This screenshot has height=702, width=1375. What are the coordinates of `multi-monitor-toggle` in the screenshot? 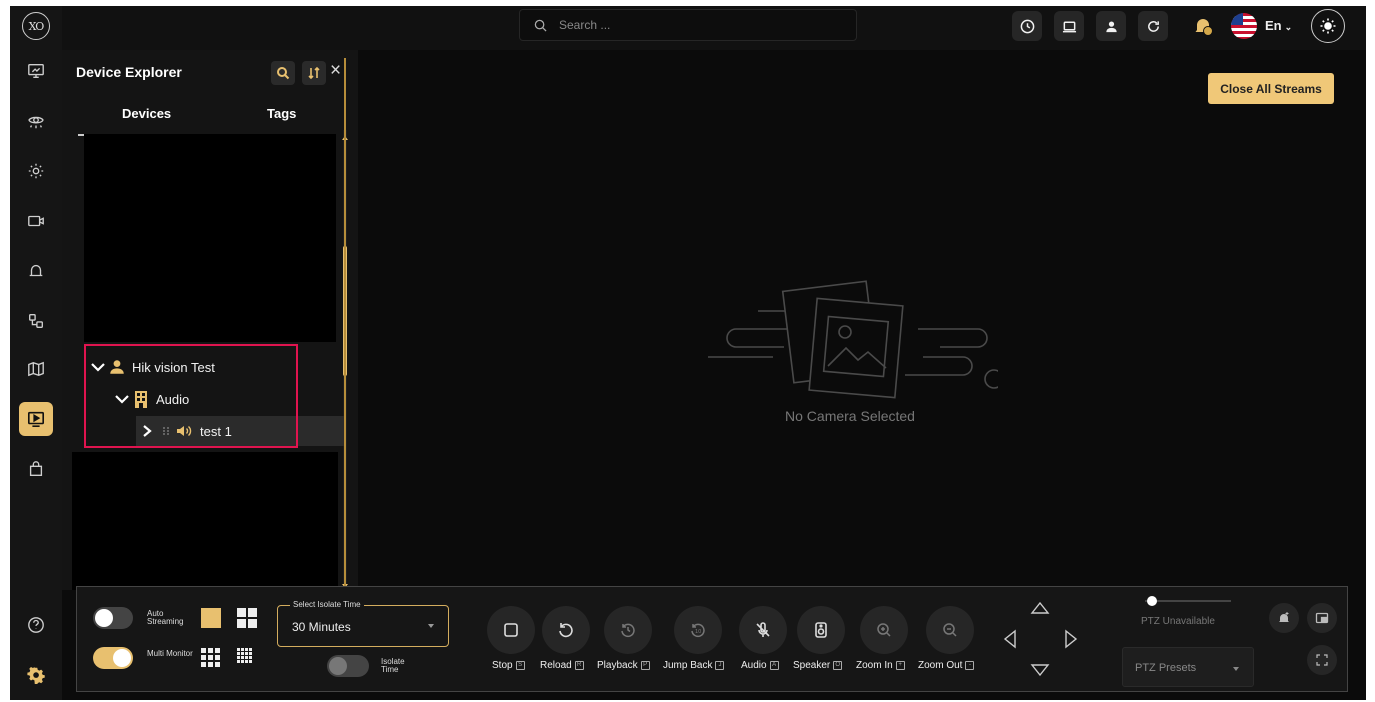 It's located at (113, 658).